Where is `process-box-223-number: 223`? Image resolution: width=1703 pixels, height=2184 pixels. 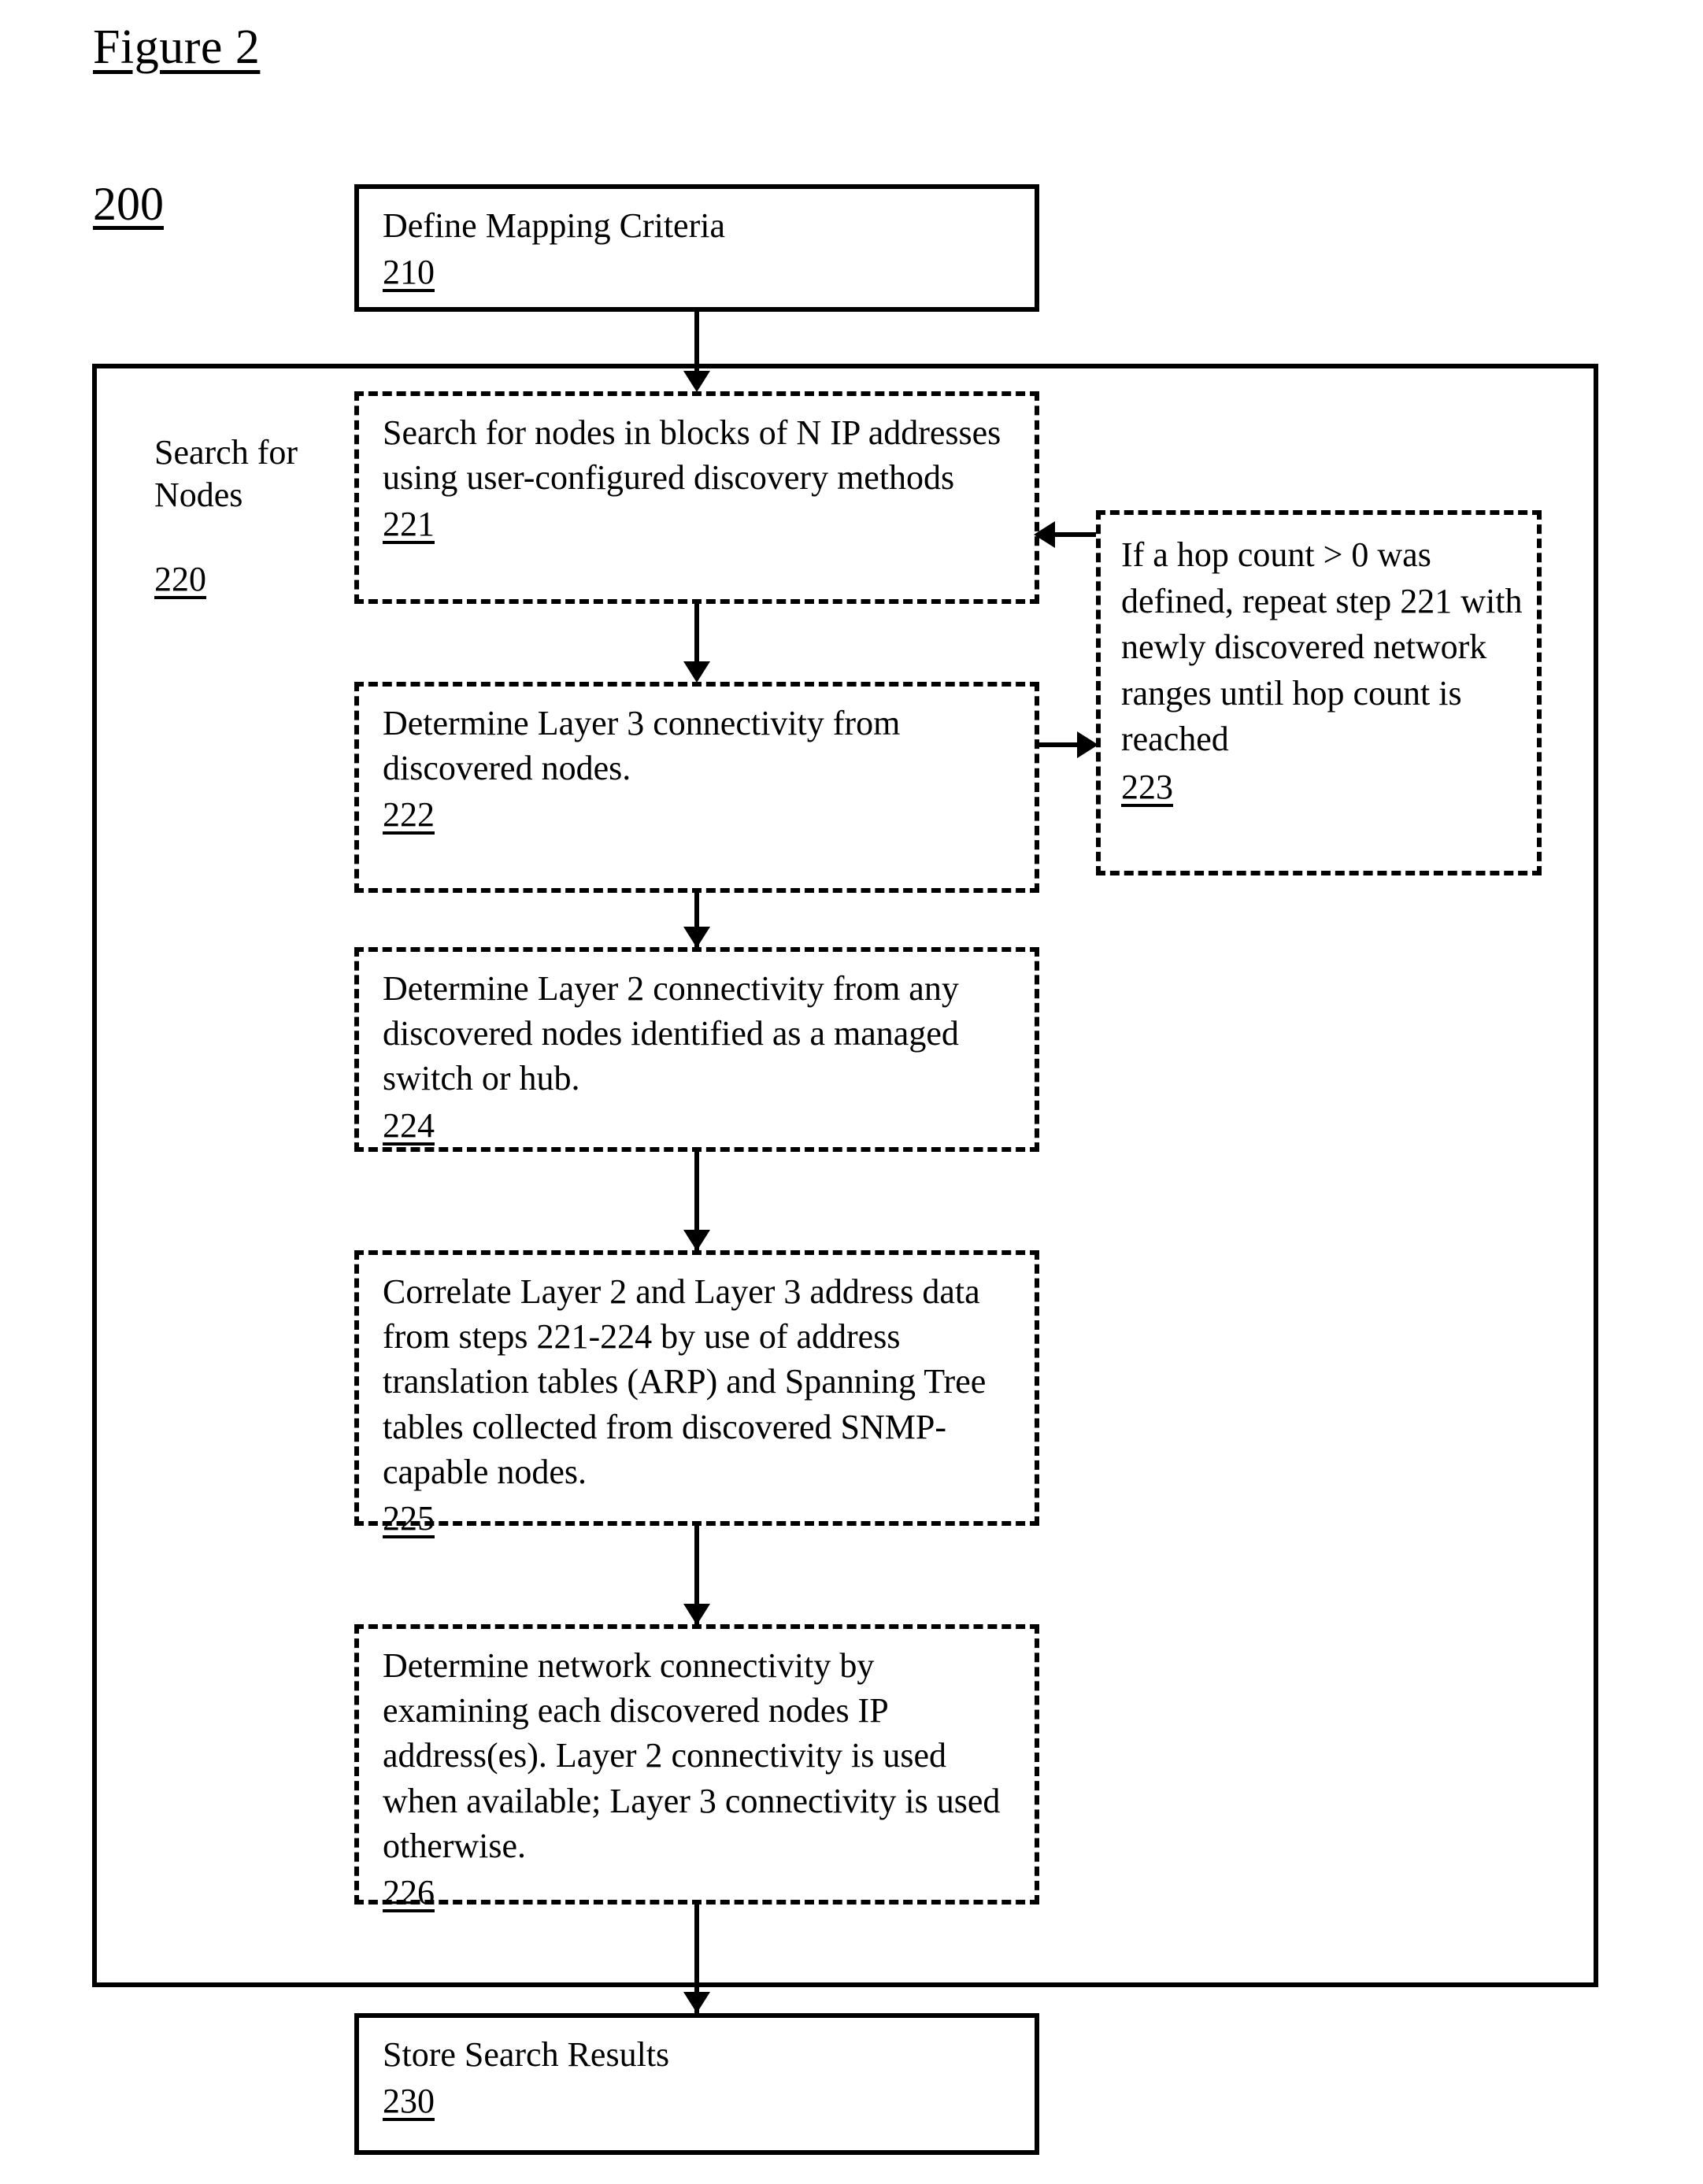
process-box-223-number: 223 is located at coordinates (1147, 786).